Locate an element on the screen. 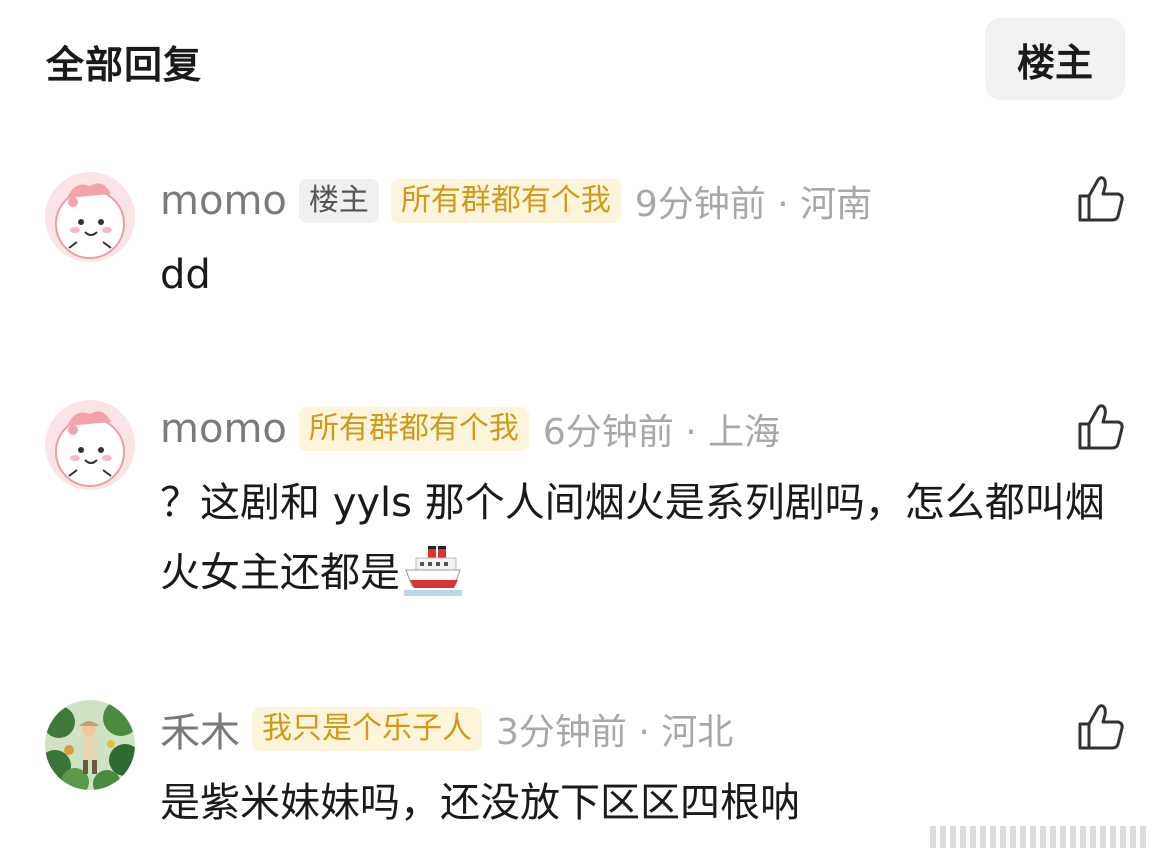 The height and width of the screenshot is (867, 1169). ship-icon is located at coordinates (433, 571).